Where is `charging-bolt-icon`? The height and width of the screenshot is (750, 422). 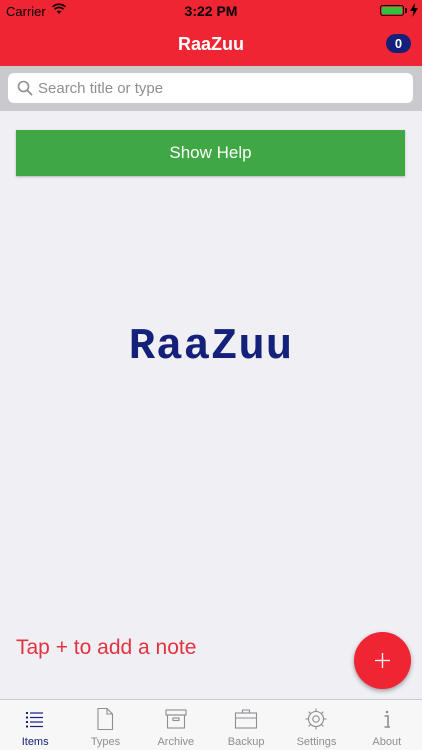
charging-bolt-icon is located at coordinates (414, 10).